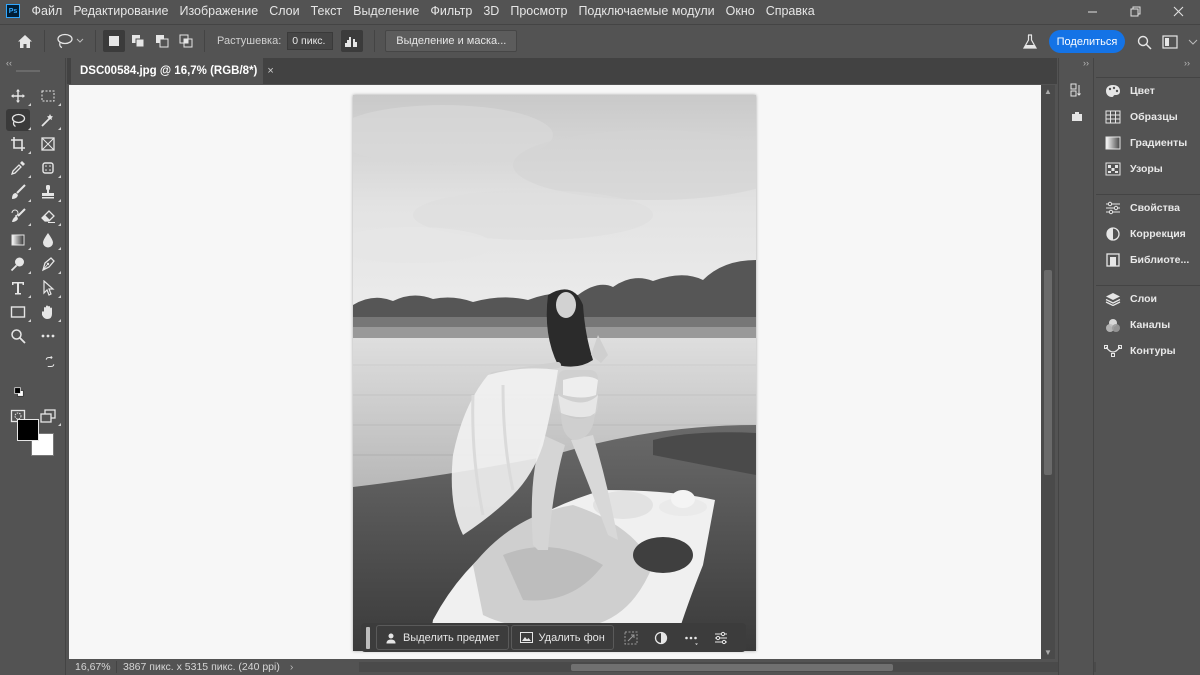 This screenshot has height=675, width=1200. I want to click on horizontal-scrollbar, so click(729, 667).